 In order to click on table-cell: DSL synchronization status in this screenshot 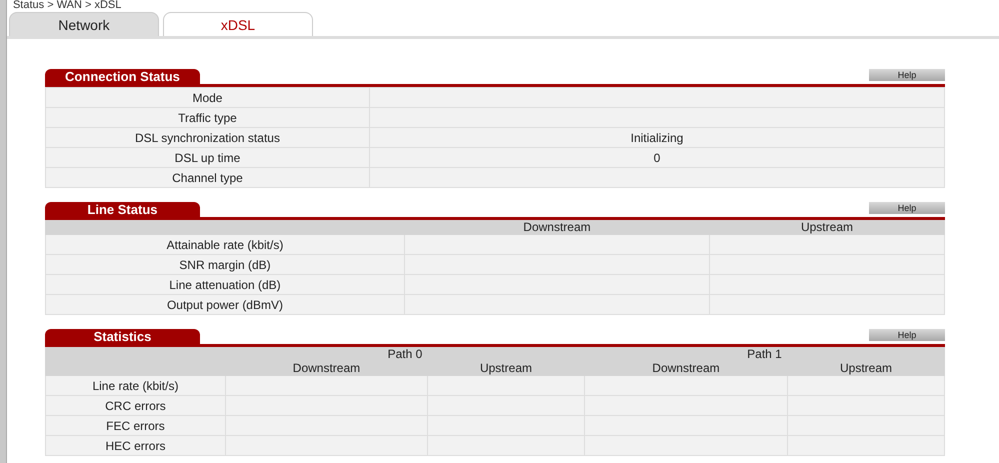, I will do `click(207, 138)`.